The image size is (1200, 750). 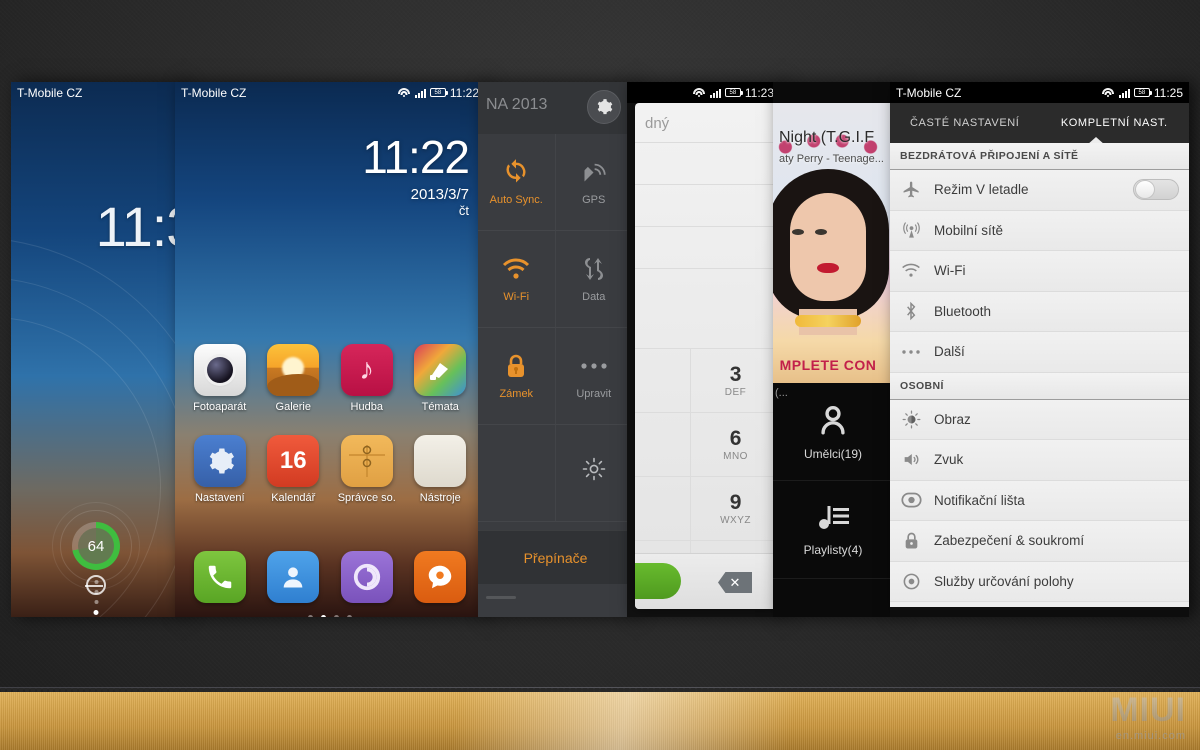 I want to click on setting-row-more: Další, so click(x=1039, y=352).